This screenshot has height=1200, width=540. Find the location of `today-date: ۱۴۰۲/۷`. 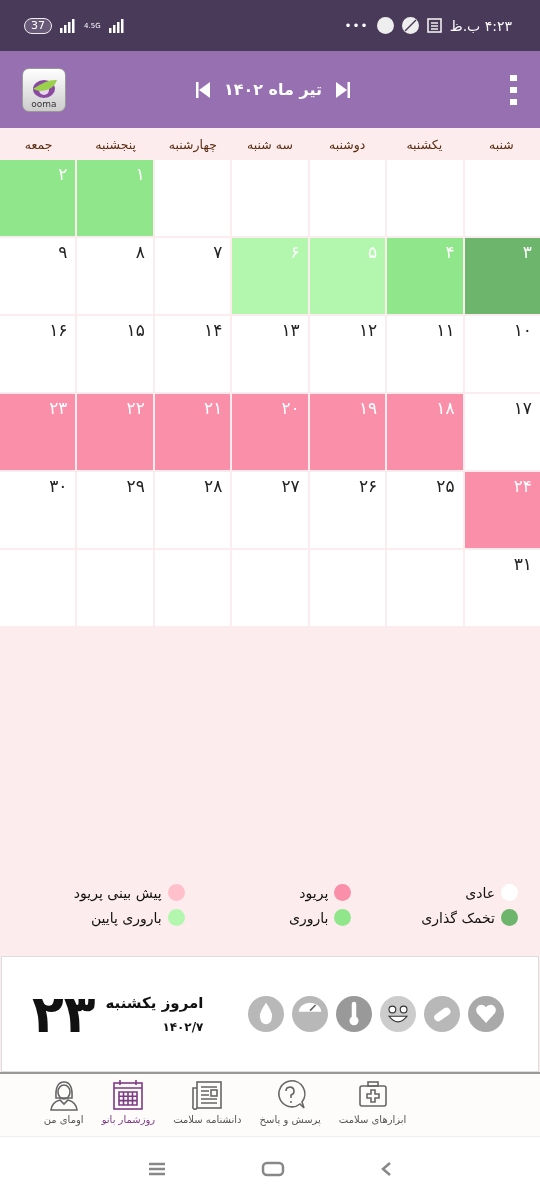

today-date: ۱۴۰۲/۷ is located at coordinates (182, 1027).